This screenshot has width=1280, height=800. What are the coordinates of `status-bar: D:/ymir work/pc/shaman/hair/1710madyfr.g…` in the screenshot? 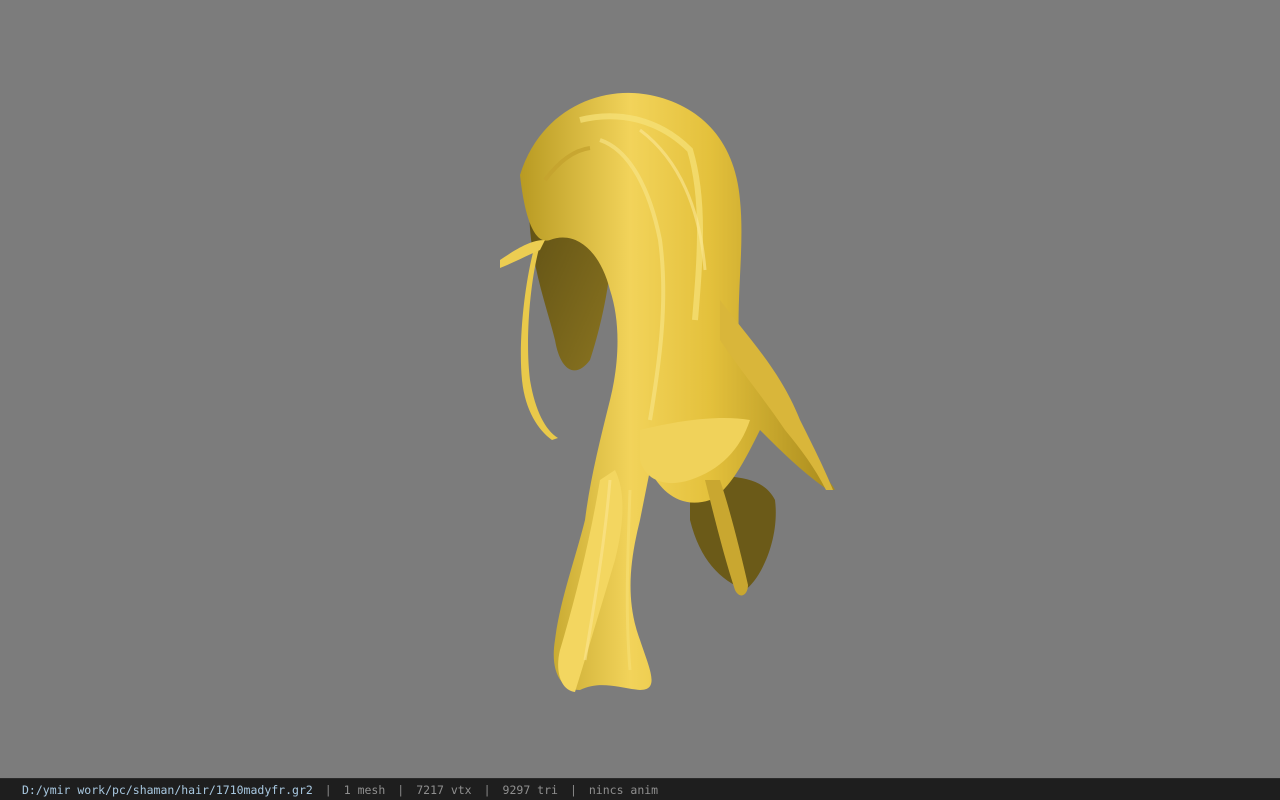 It's located at (640, 789).